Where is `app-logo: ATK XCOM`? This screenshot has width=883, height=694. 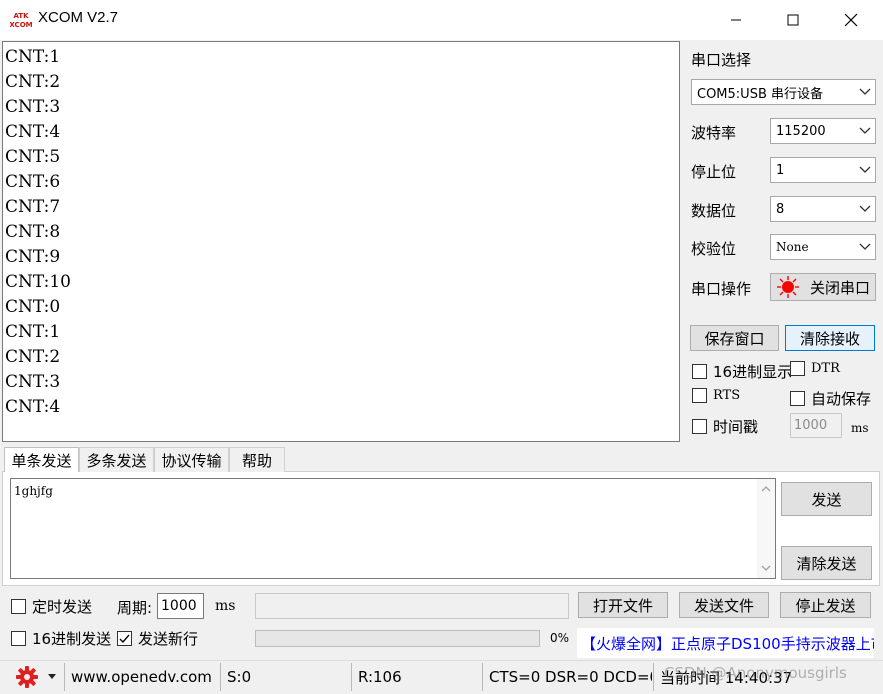 app-logo: ATK XCOM is located at coordinates (20, 20).